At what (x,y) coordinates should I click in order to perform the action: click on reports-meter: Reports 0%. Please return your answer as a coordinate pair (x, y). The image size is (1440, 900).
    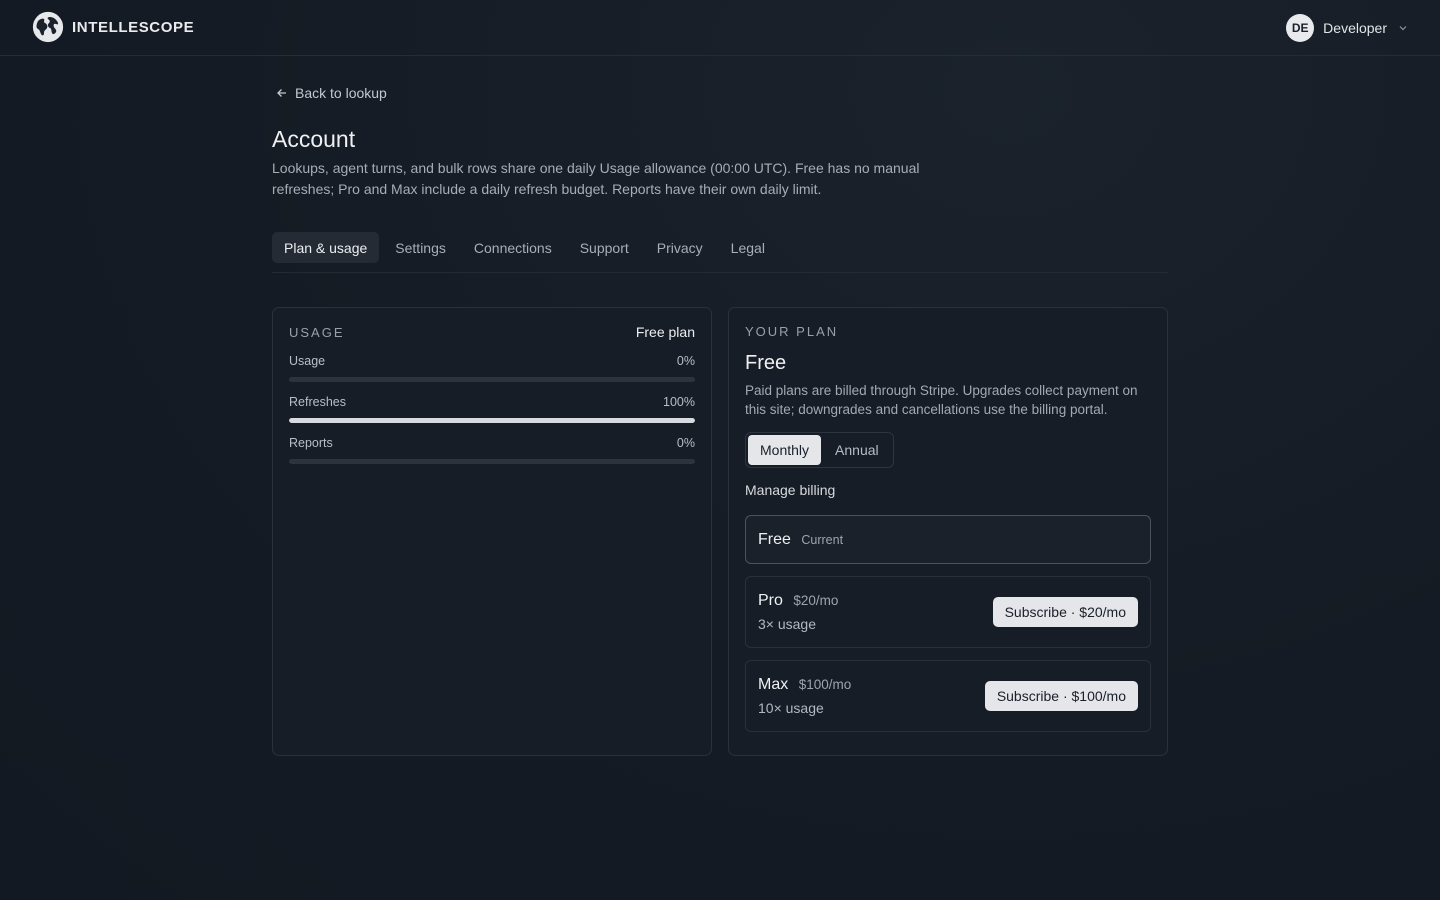
    Looking at the image, I should click on (492, 450).